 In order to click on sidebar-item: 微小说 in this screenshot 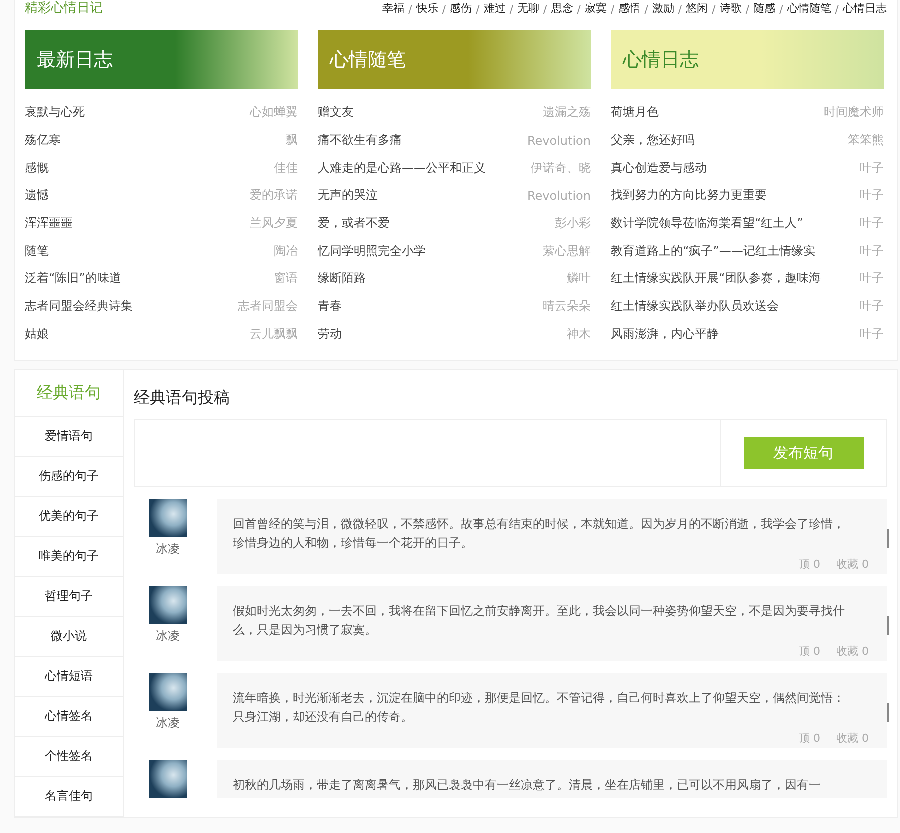, I will do `click(69, 637)`.